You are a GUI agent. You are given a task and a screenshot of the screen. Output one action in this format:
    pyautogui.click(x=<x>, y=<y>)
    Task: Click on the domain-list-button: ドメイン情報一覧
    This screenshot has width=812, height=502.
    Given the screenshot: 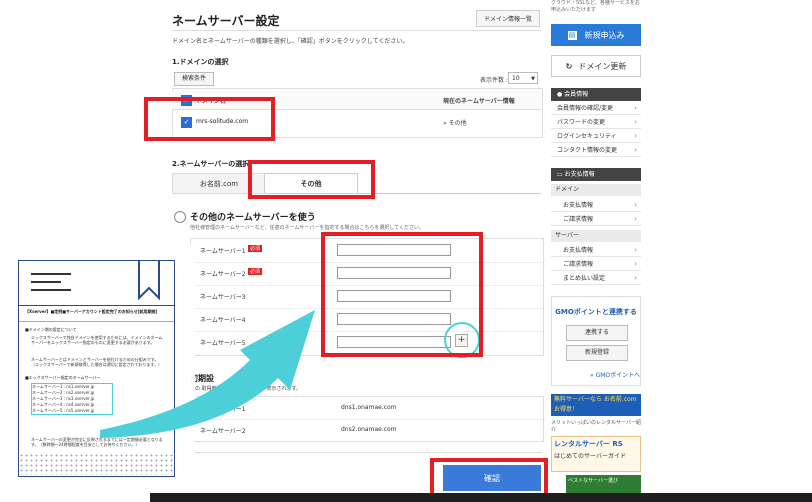 What is the action you would take?
    pyautogui.click(x=508, y=18)
    